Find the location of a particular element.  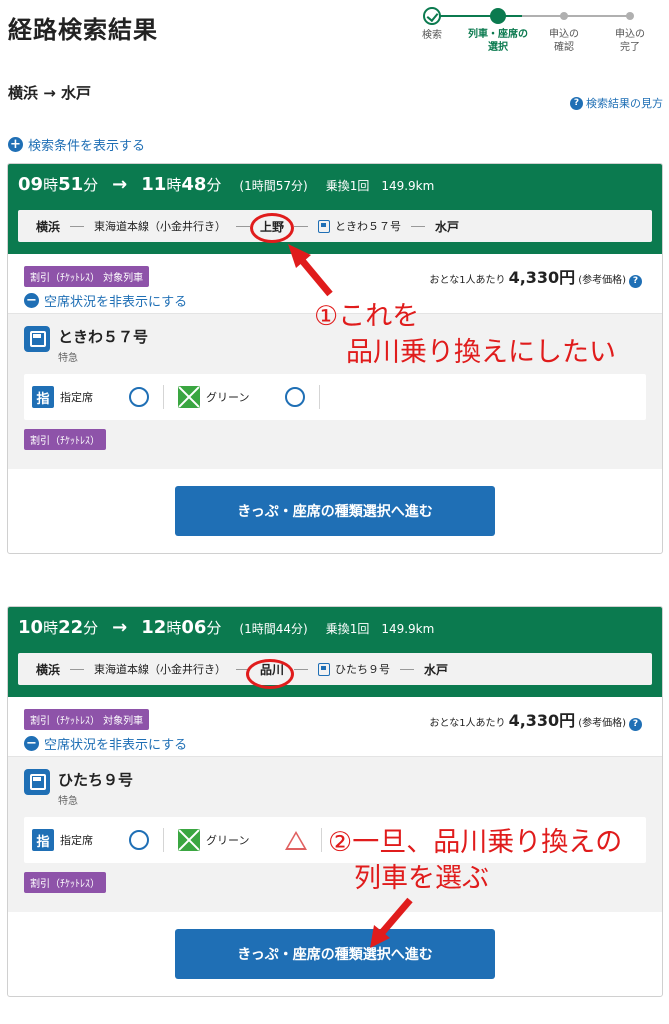

annotation-note-1b: 品川乗り換えにしたい is located at coordinates (481, 352).